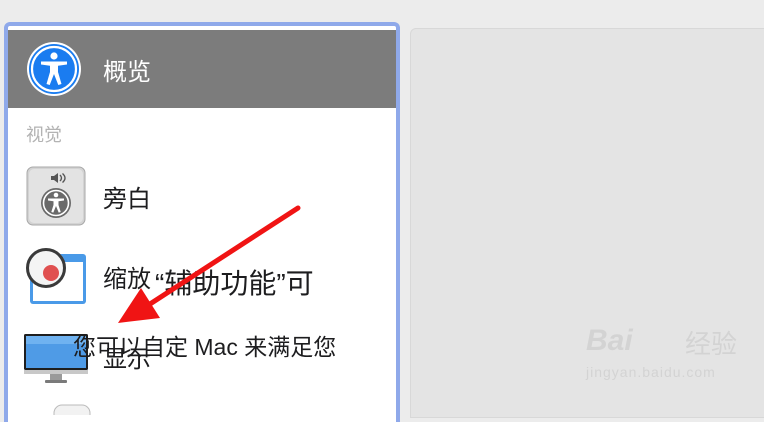 The height and width of the screenshot is (422, 764). What do you see at coordinates (56, 198) in the screenshot?
I see `voiceover-icon` at bounding box center [56, 198].